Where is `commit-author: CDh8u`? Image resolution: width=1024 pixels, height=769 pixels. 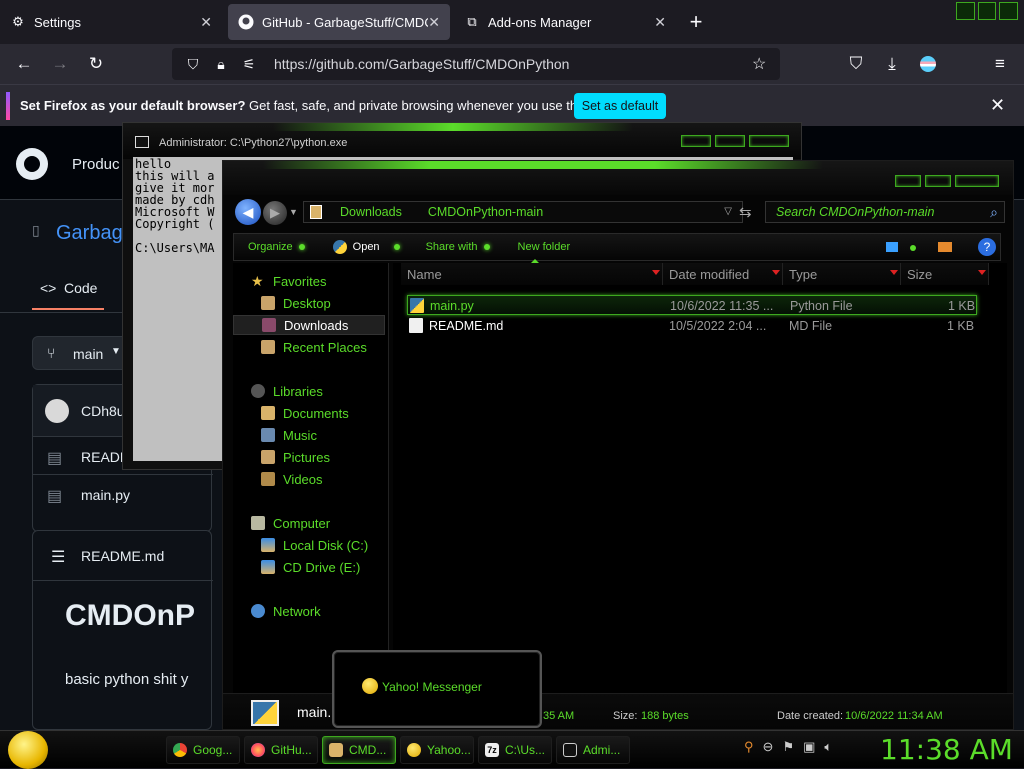
commit-author: CDh8u is located at coordinates (103, 411).